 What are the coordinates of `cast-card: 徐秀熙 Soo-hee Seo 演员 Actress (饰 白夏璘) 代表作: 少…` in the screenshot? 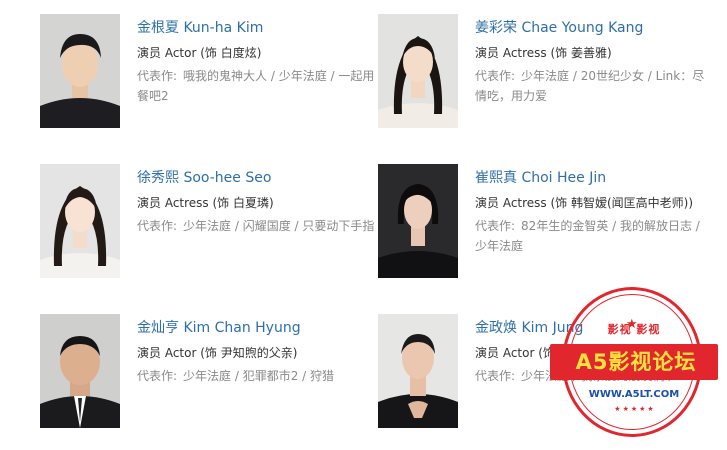 It's located at (210, 222).